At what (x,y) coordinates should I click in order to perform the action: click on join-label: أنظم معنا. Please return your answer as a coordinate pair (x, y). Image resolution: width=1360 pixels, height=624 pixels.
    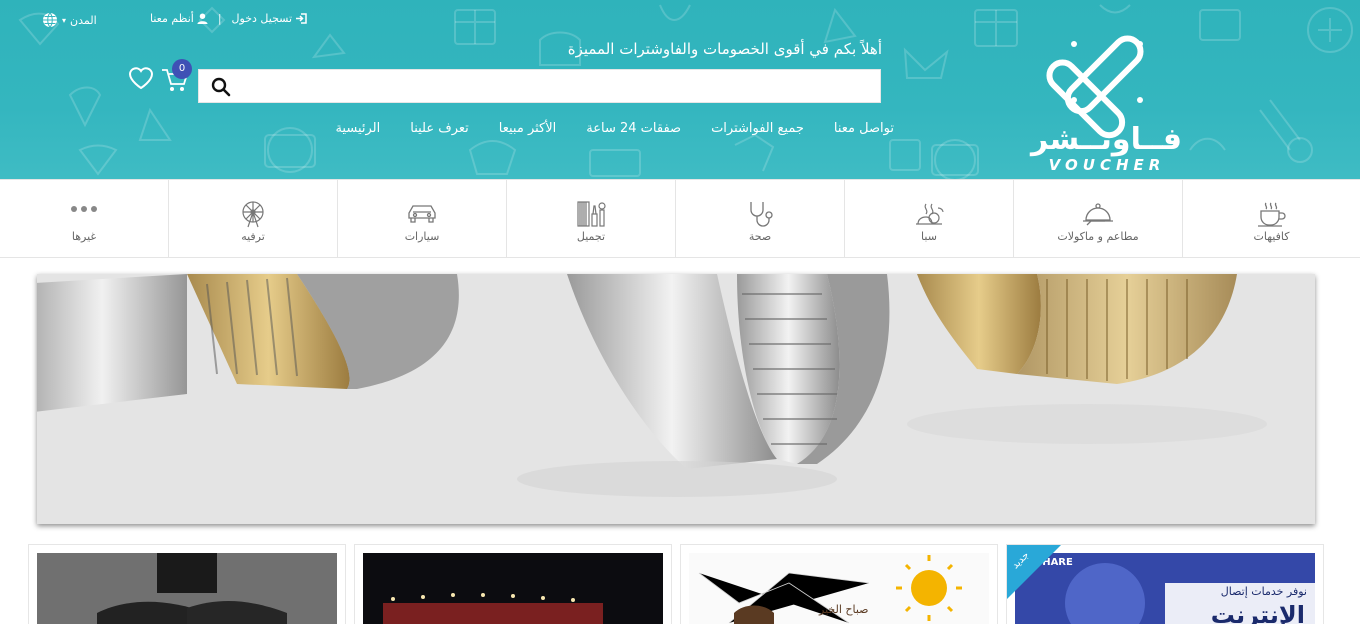
    Looking at the image, I should click on (172, 18).